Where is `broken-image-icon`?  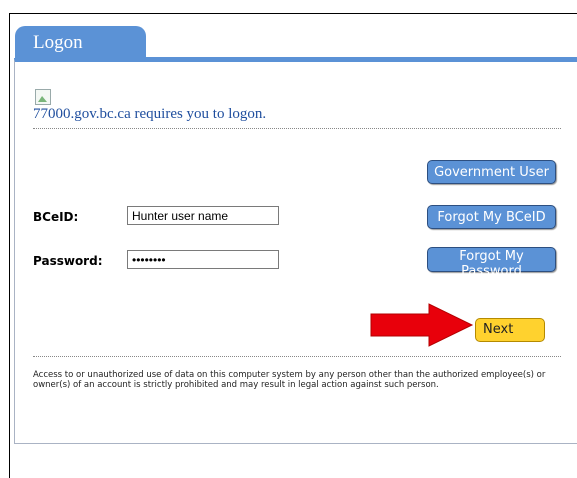
broken-image-icon is located at coordinates (43, 97).